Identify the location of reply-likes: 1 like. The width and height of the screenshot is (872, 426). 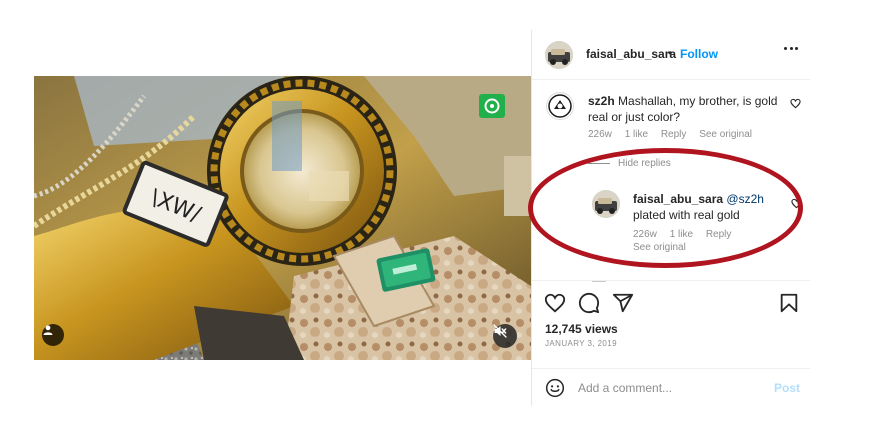
(681, 234).